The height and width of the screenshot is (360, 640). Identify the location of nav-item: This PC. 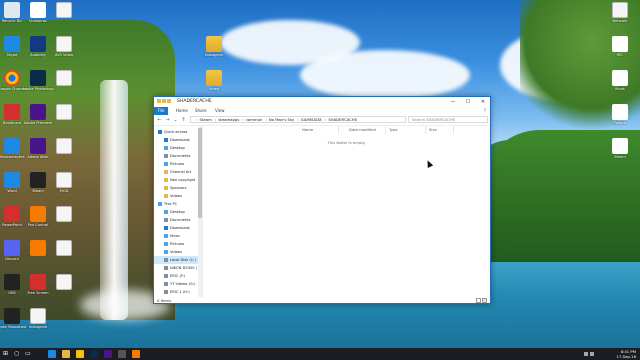
(178, 204).